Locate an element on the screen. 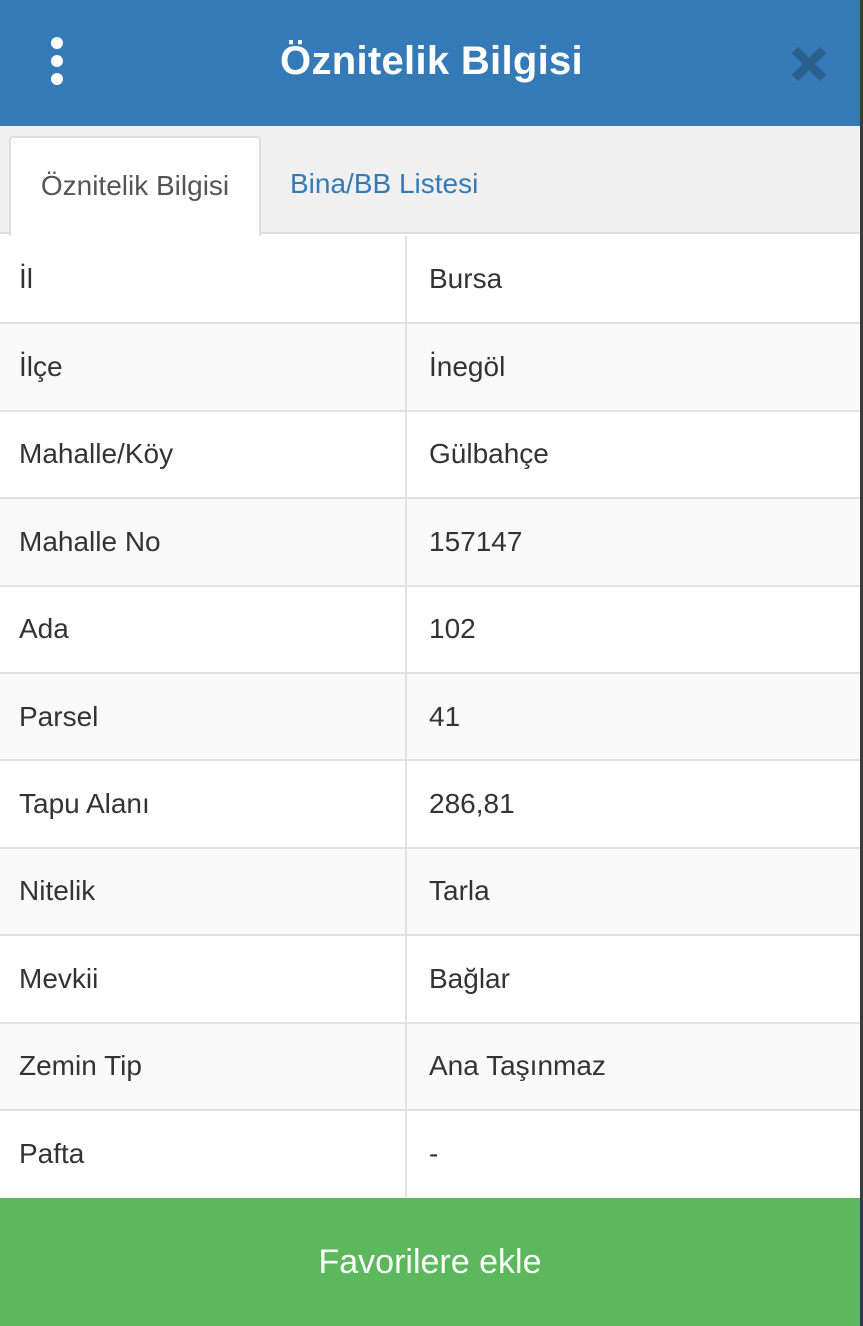 The width and height of the screenshot is (863, 1326). table-row: Nitelik Tarla is located at coordinates (430, 891).